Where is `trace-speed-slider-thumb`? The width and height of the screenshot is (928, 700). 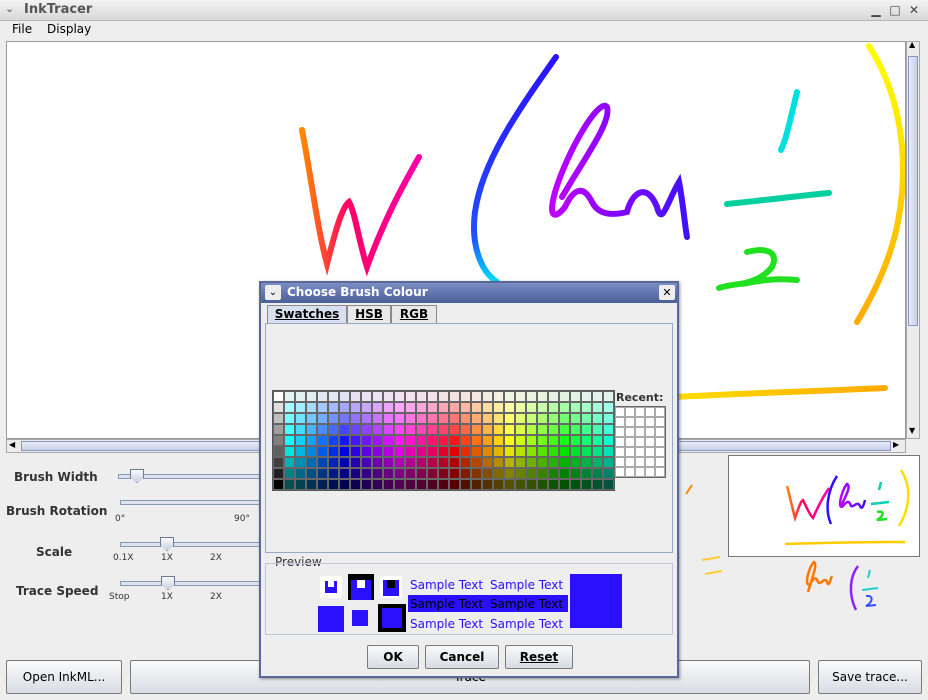
trace-speed-slider-thumb is located at coordinates (168, 583).